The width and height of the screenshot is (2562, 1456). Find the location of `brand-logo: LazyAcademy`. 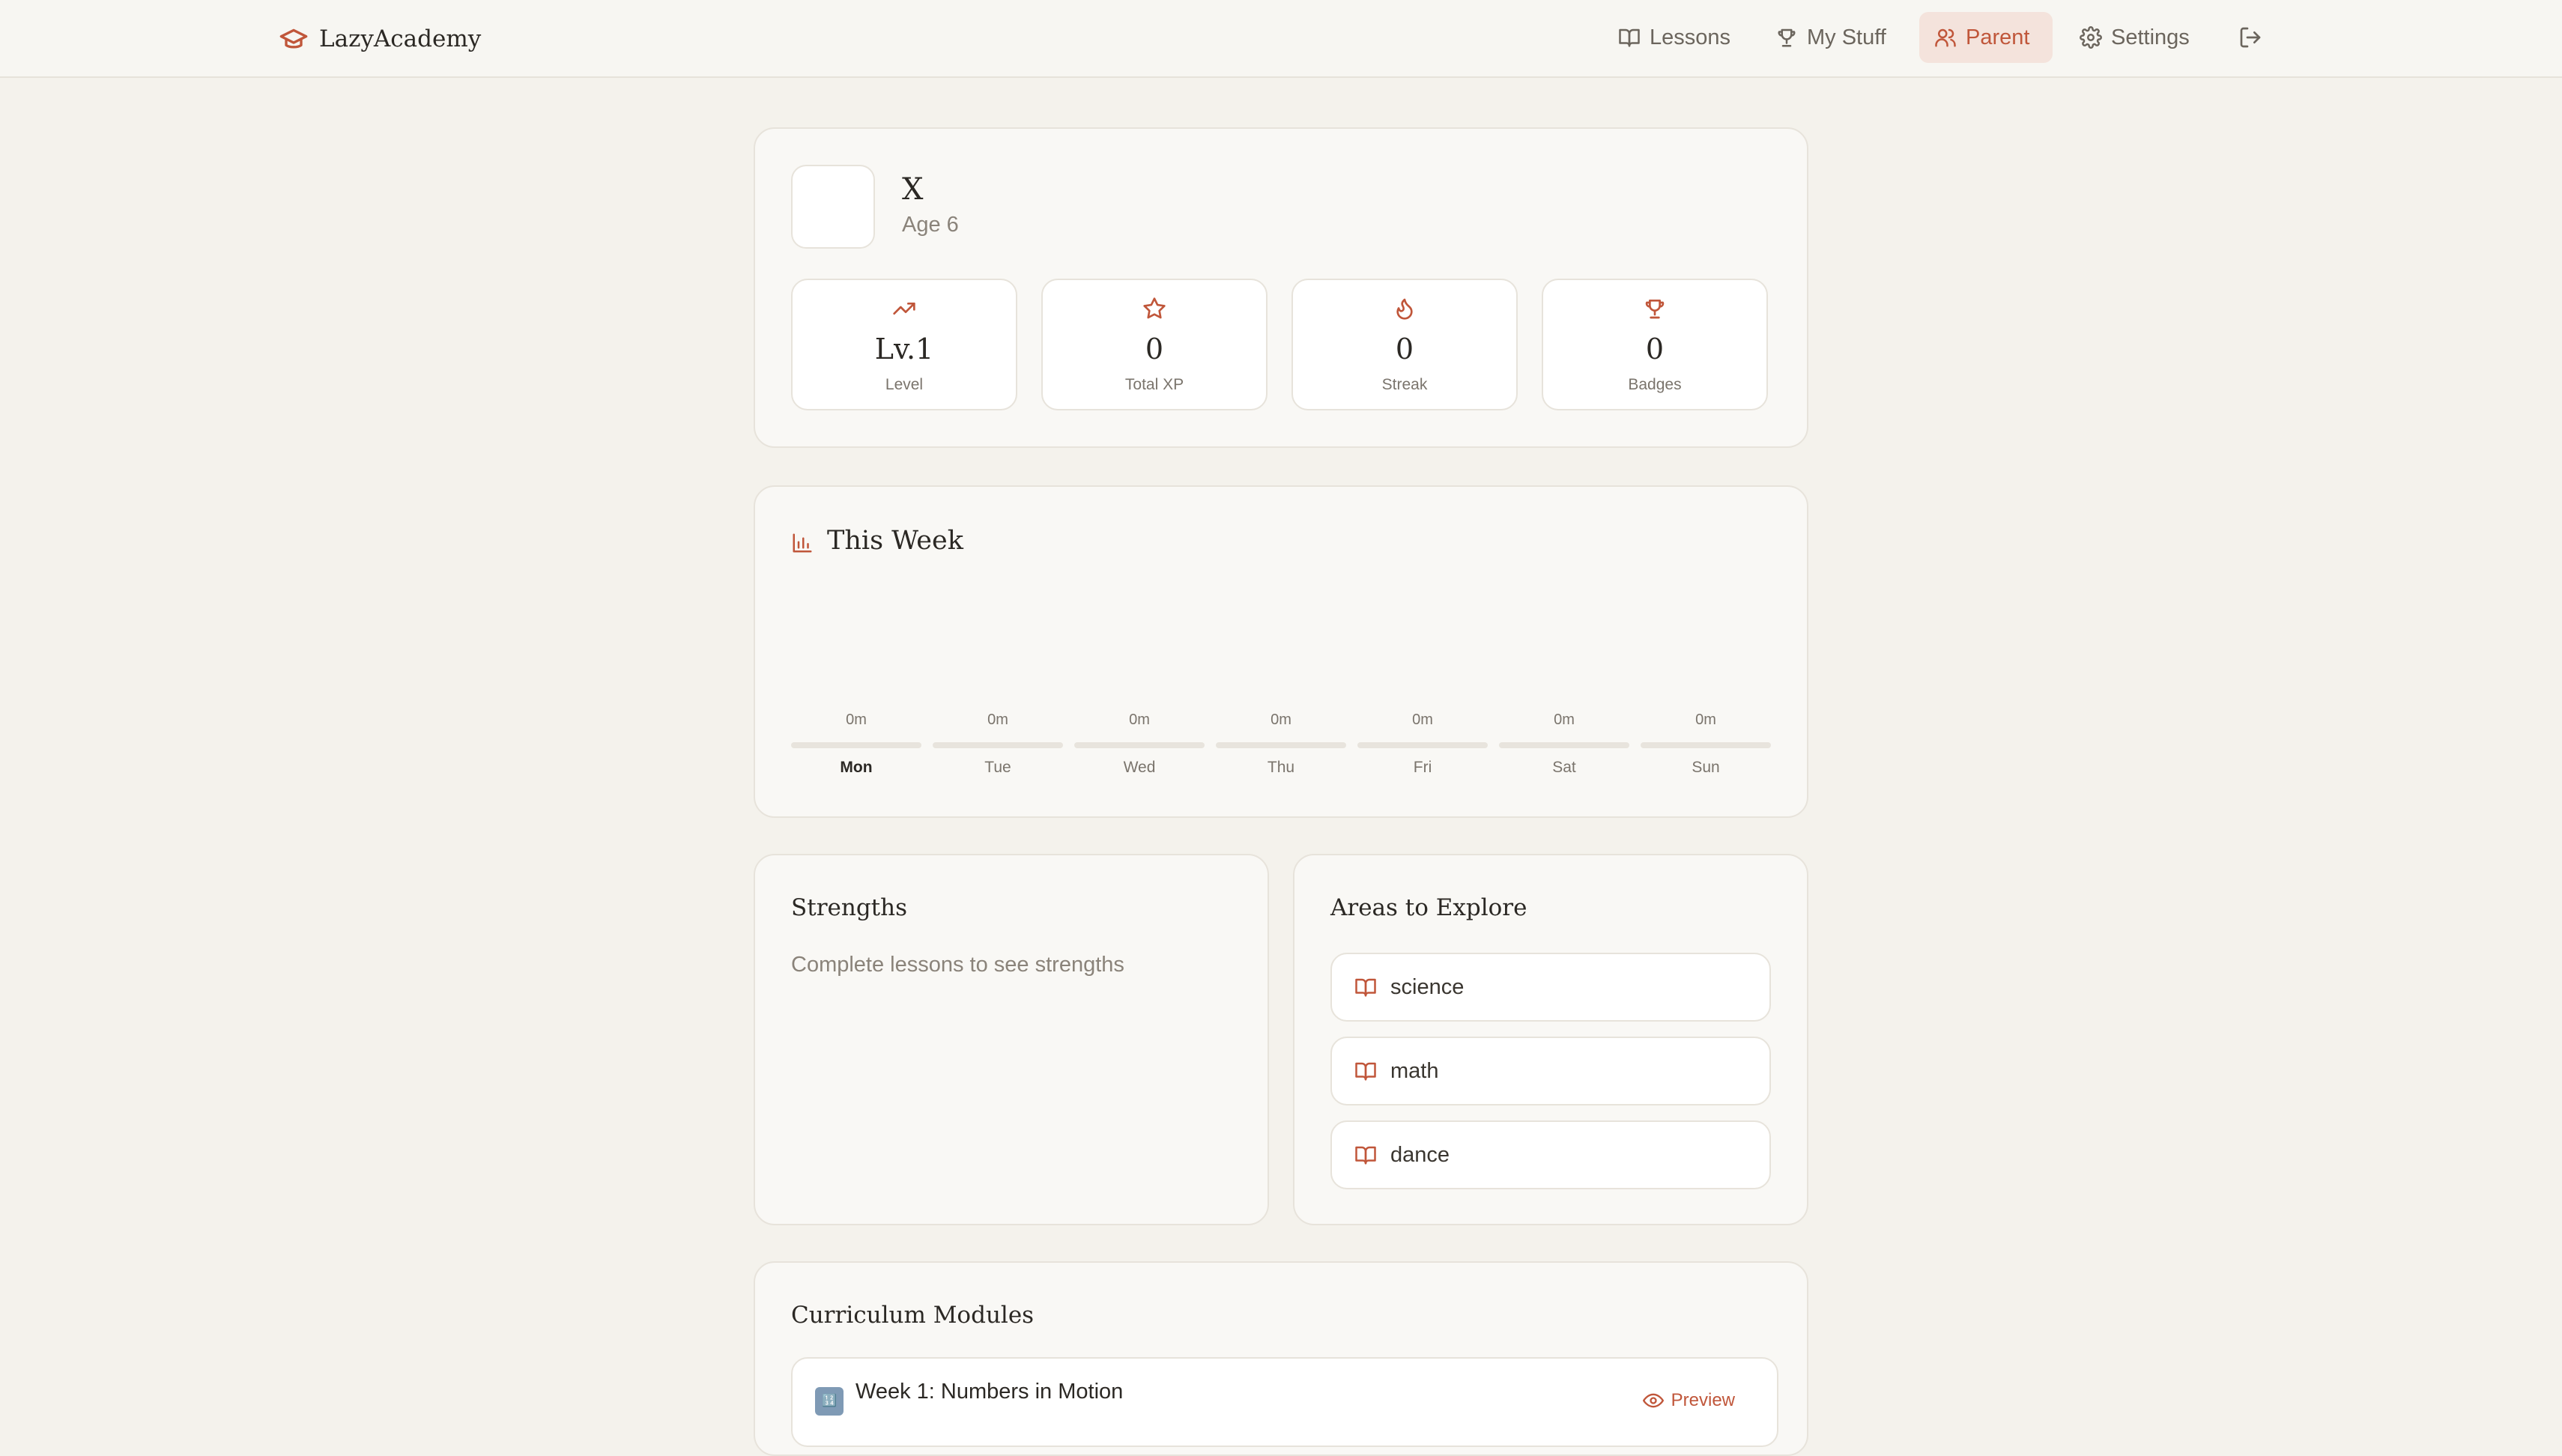

brand-logo: LazyAcademy is located at coordinates (380, 38).